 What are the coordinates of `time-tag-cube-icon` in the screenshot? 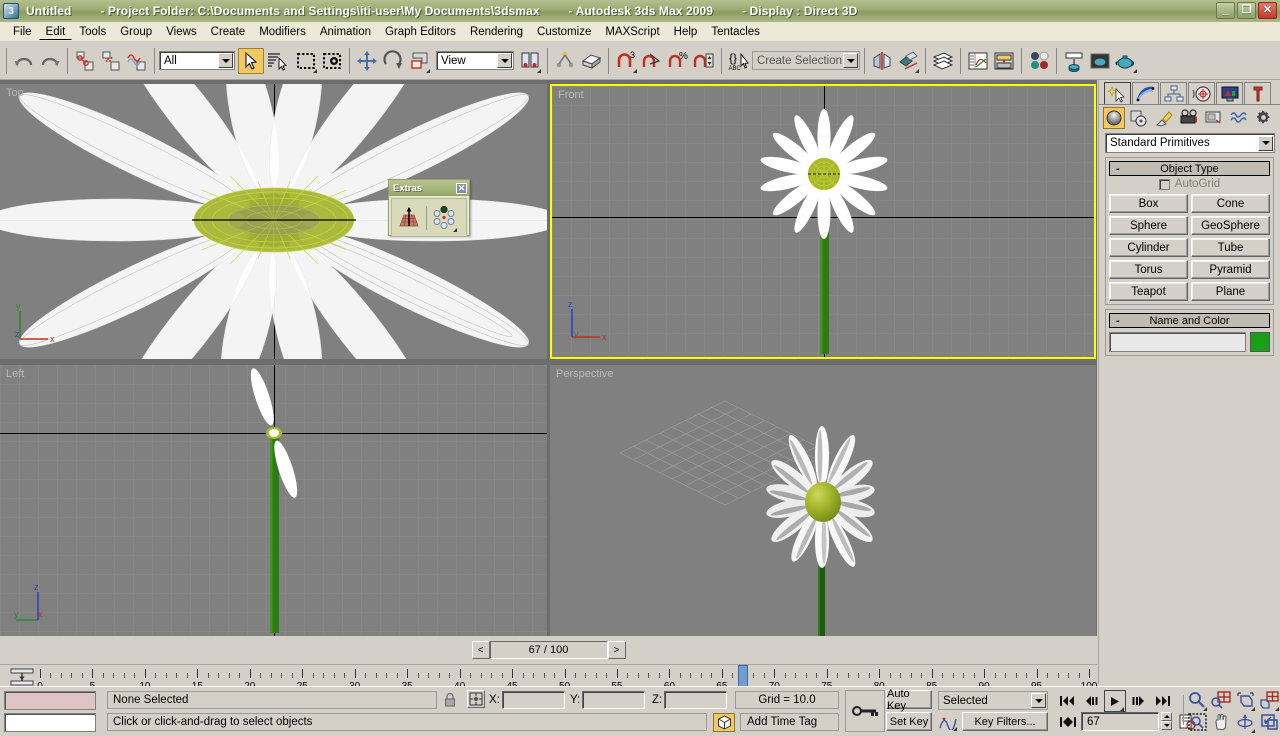 It's located at (724, 722).